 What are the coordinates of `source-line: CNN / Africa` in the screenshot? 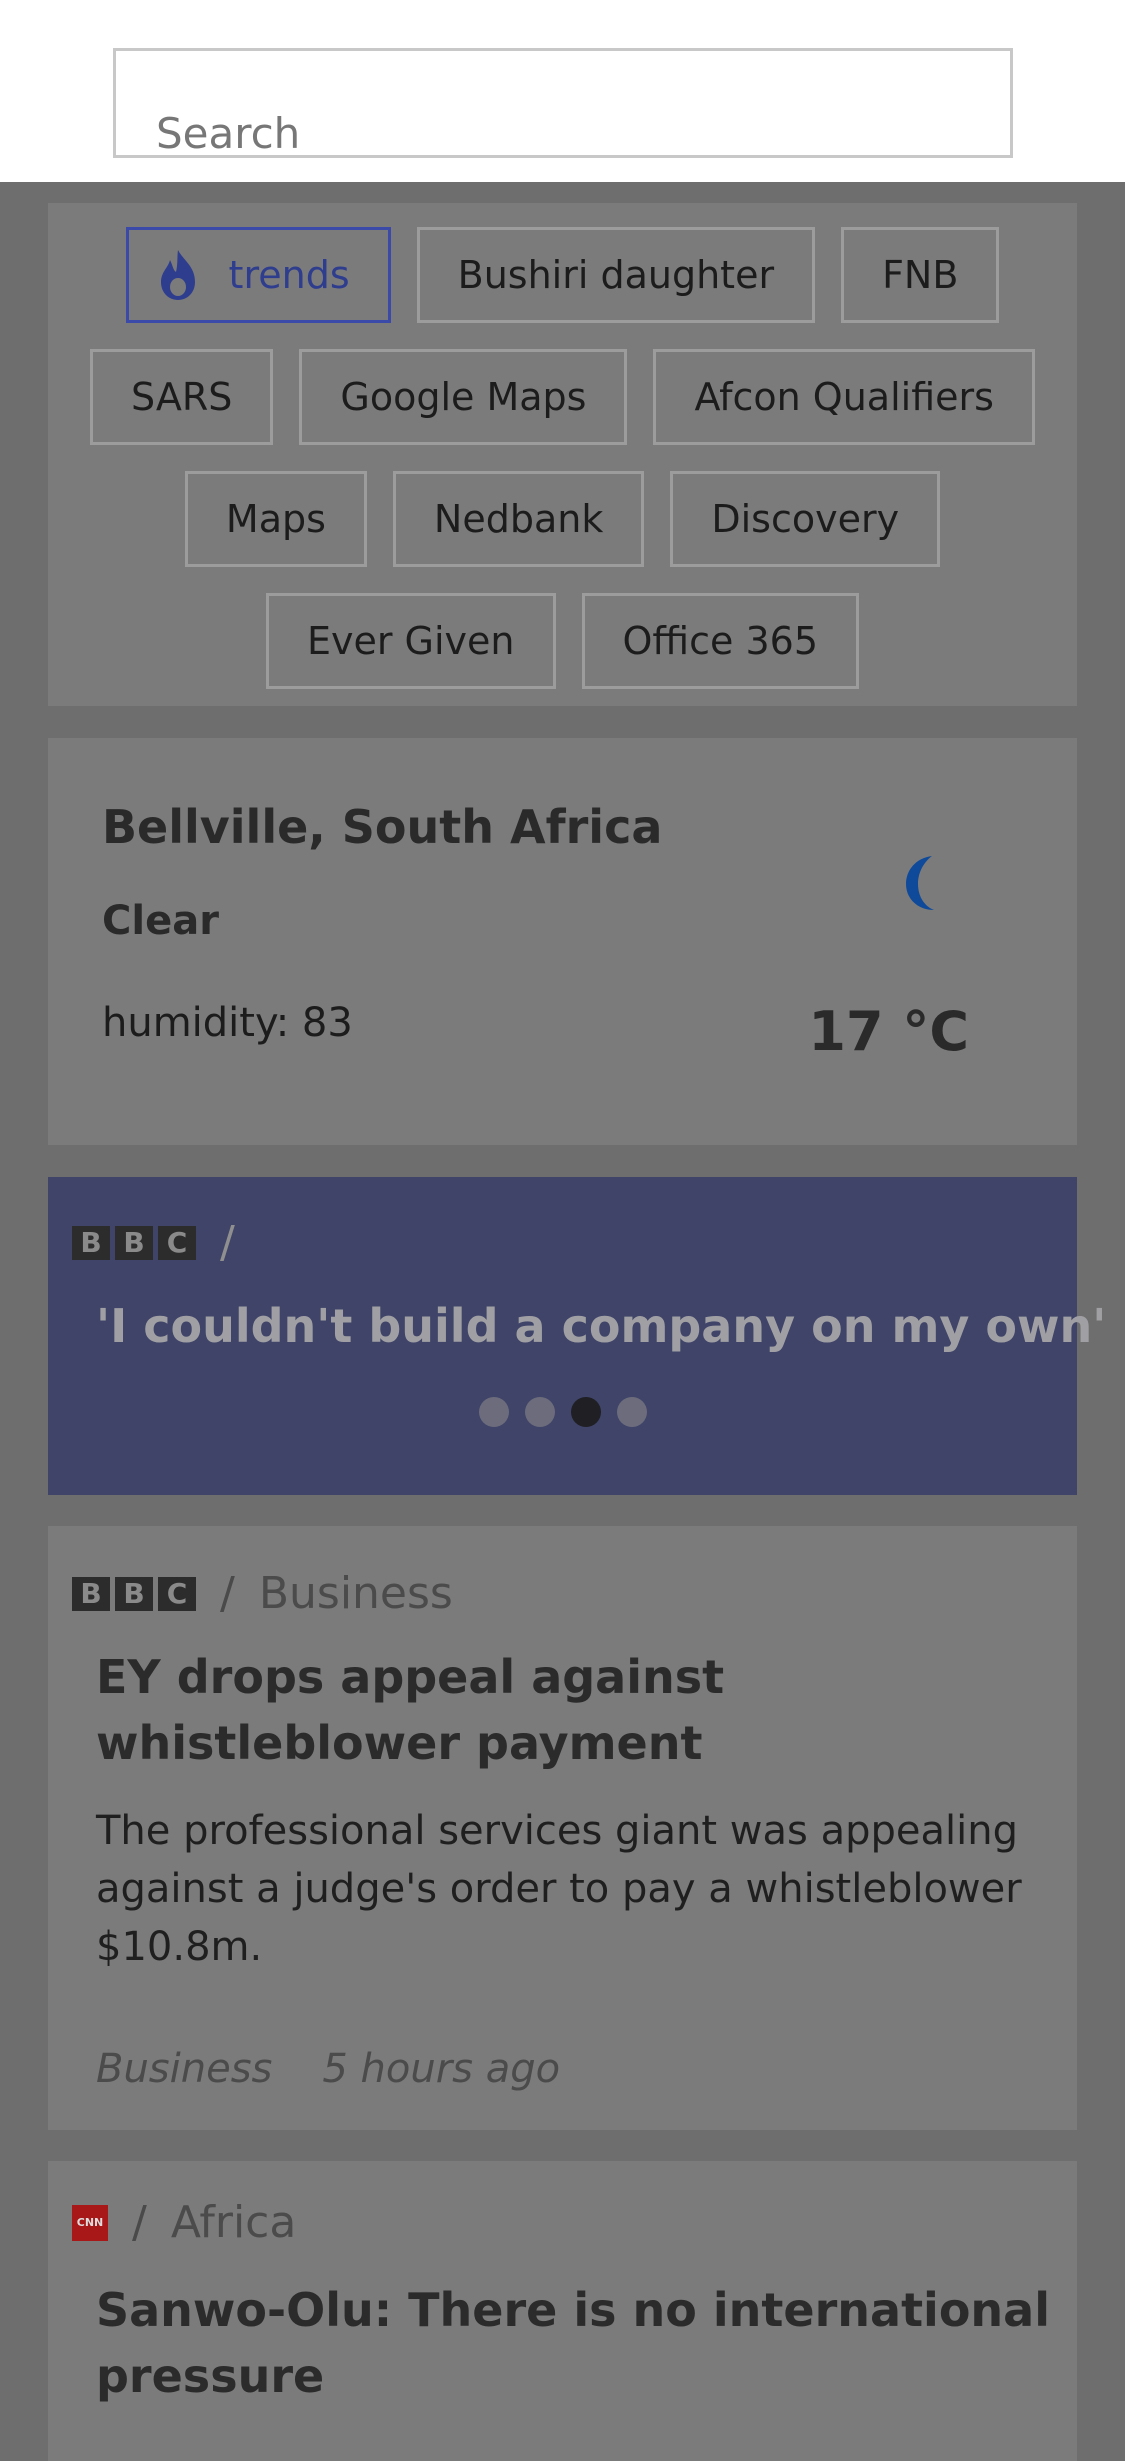 It's located at (184, 2222).